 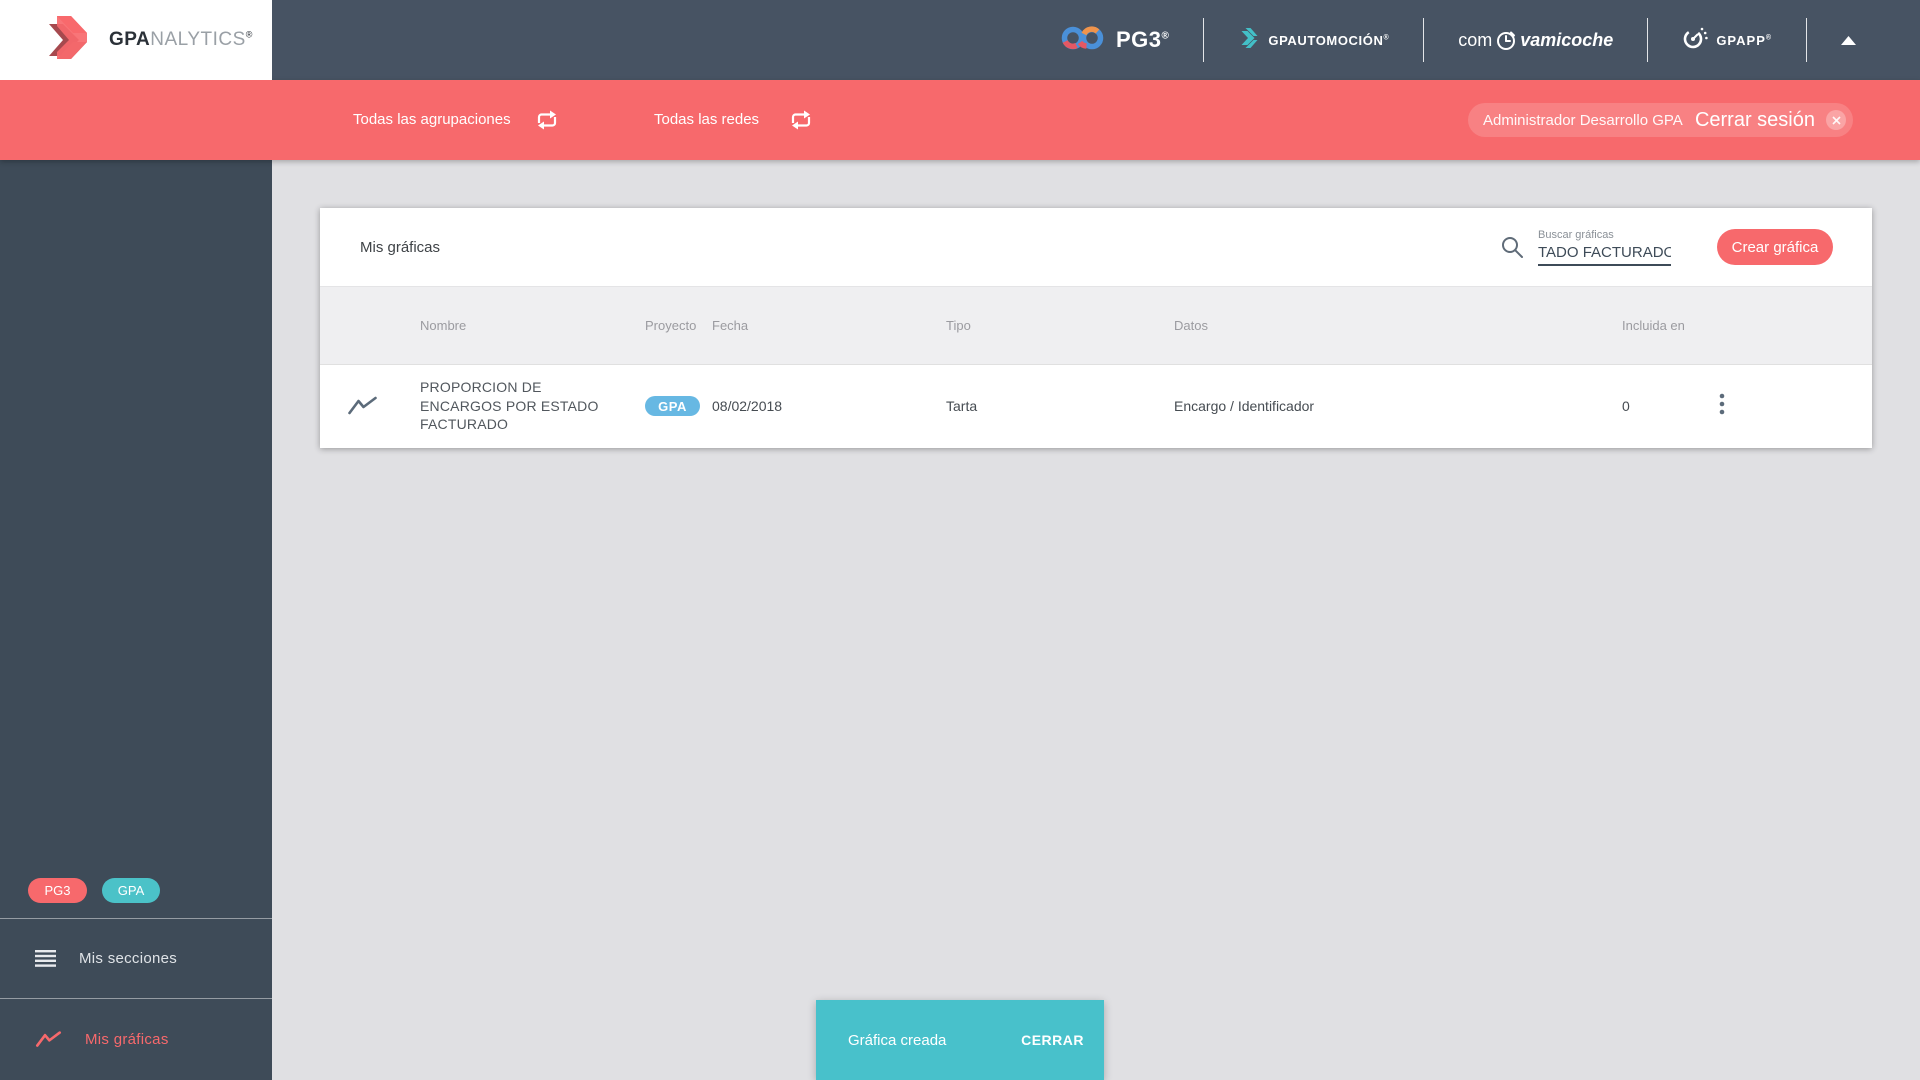 I want to click on gpapp-text: GPAPP®, so click(x=1744, y=40).